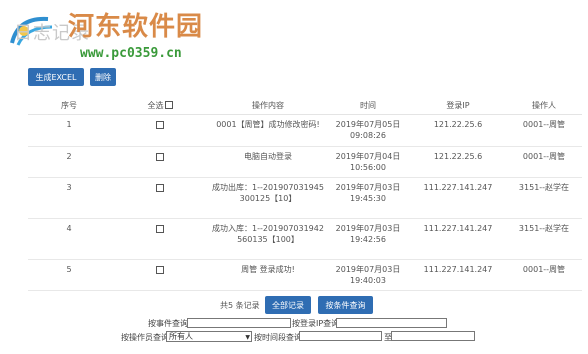  What do you see at coordinates (268, 105) in the screenshot?
I see `col-header-content: 操作内容` at bounding box center [268, 105].